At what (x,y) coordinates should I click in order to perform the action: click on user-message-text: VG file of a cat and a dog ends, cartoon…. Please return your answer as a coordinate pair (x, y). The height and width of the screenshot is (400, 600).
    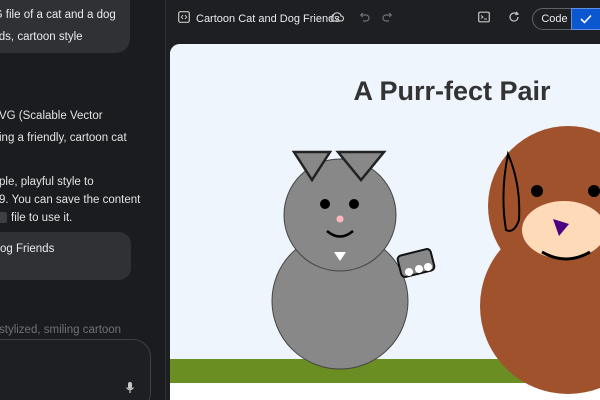
    Looking at the image, I should click on (58, 26).